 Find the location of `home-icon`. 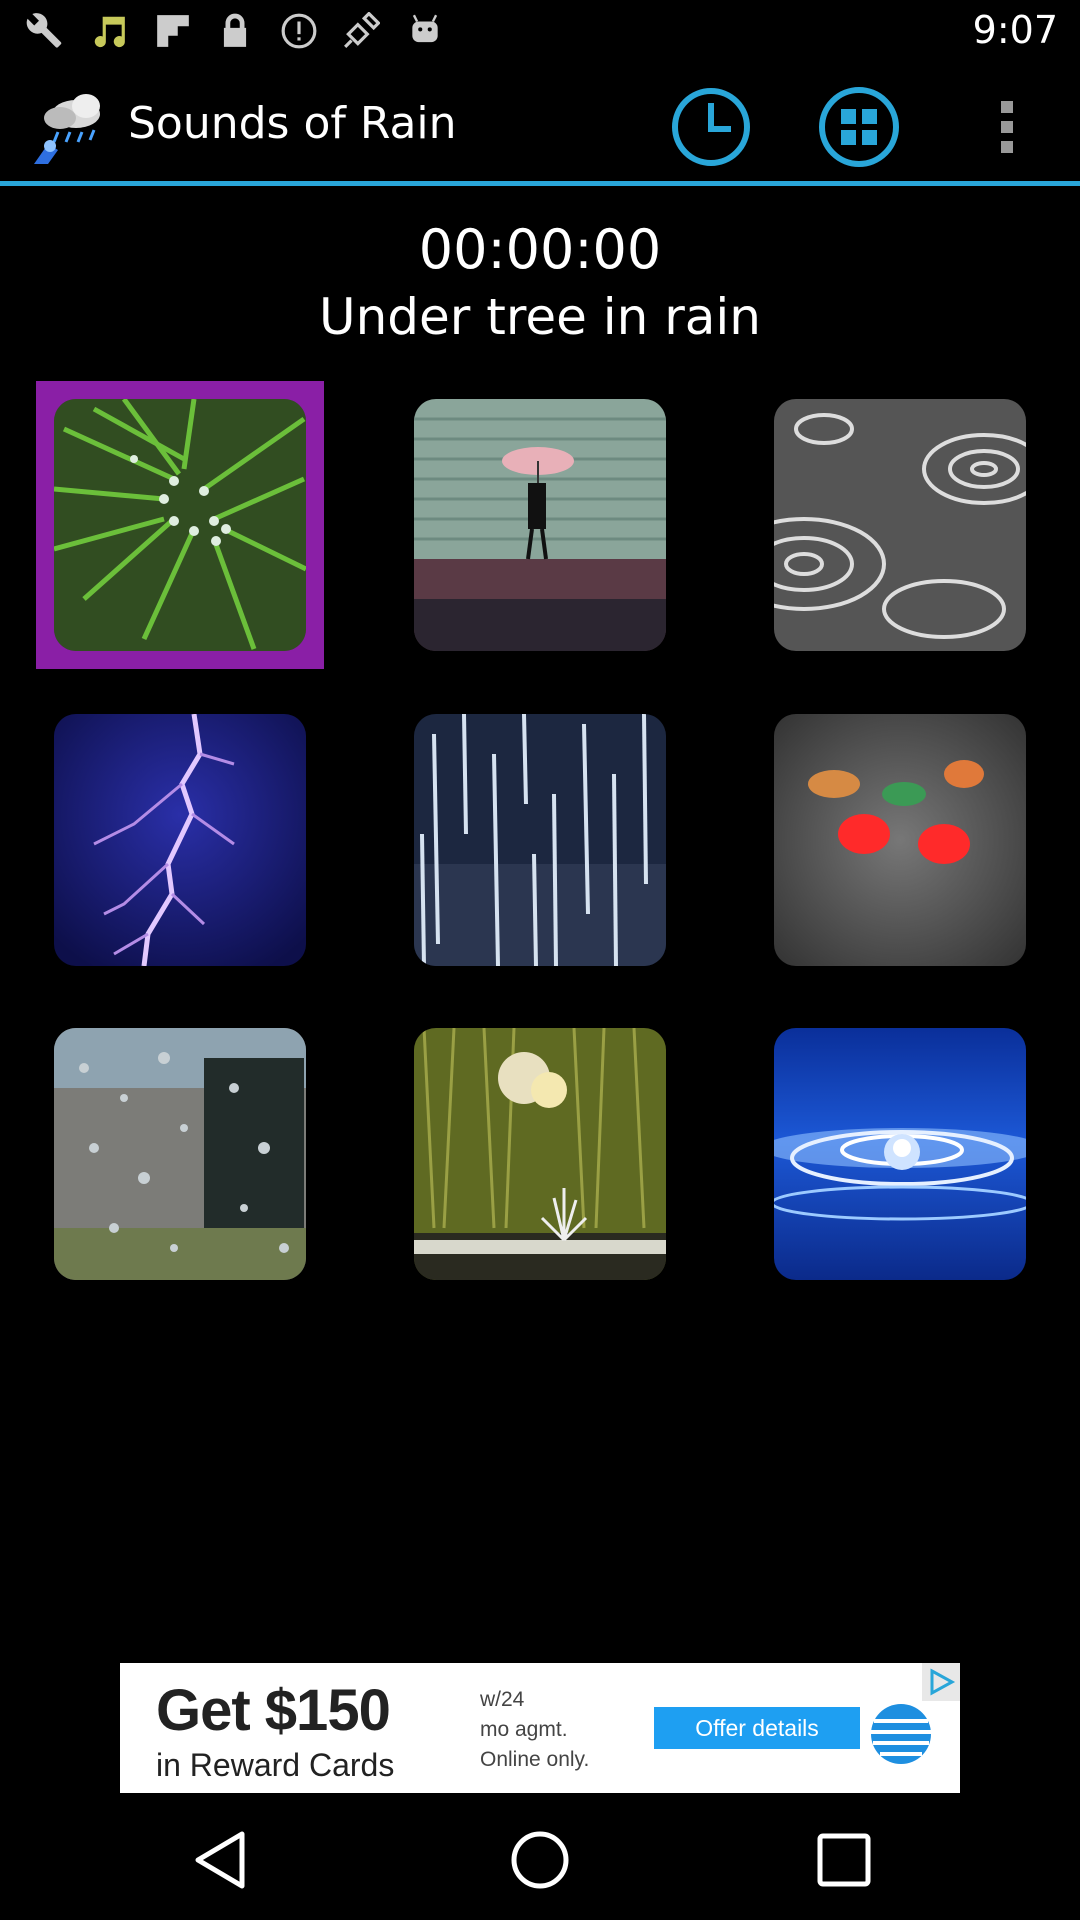

home-icon is located at coordinates (540, 1860).